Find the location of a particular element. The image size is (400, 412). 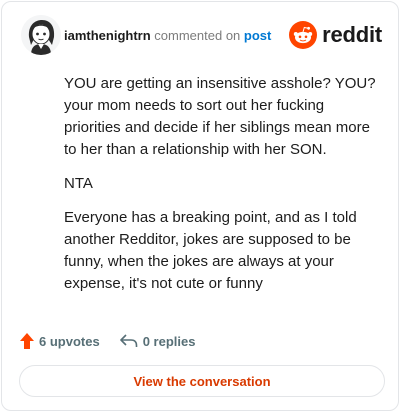

reddit-brand: reddit is located at coordinates (335, 35).